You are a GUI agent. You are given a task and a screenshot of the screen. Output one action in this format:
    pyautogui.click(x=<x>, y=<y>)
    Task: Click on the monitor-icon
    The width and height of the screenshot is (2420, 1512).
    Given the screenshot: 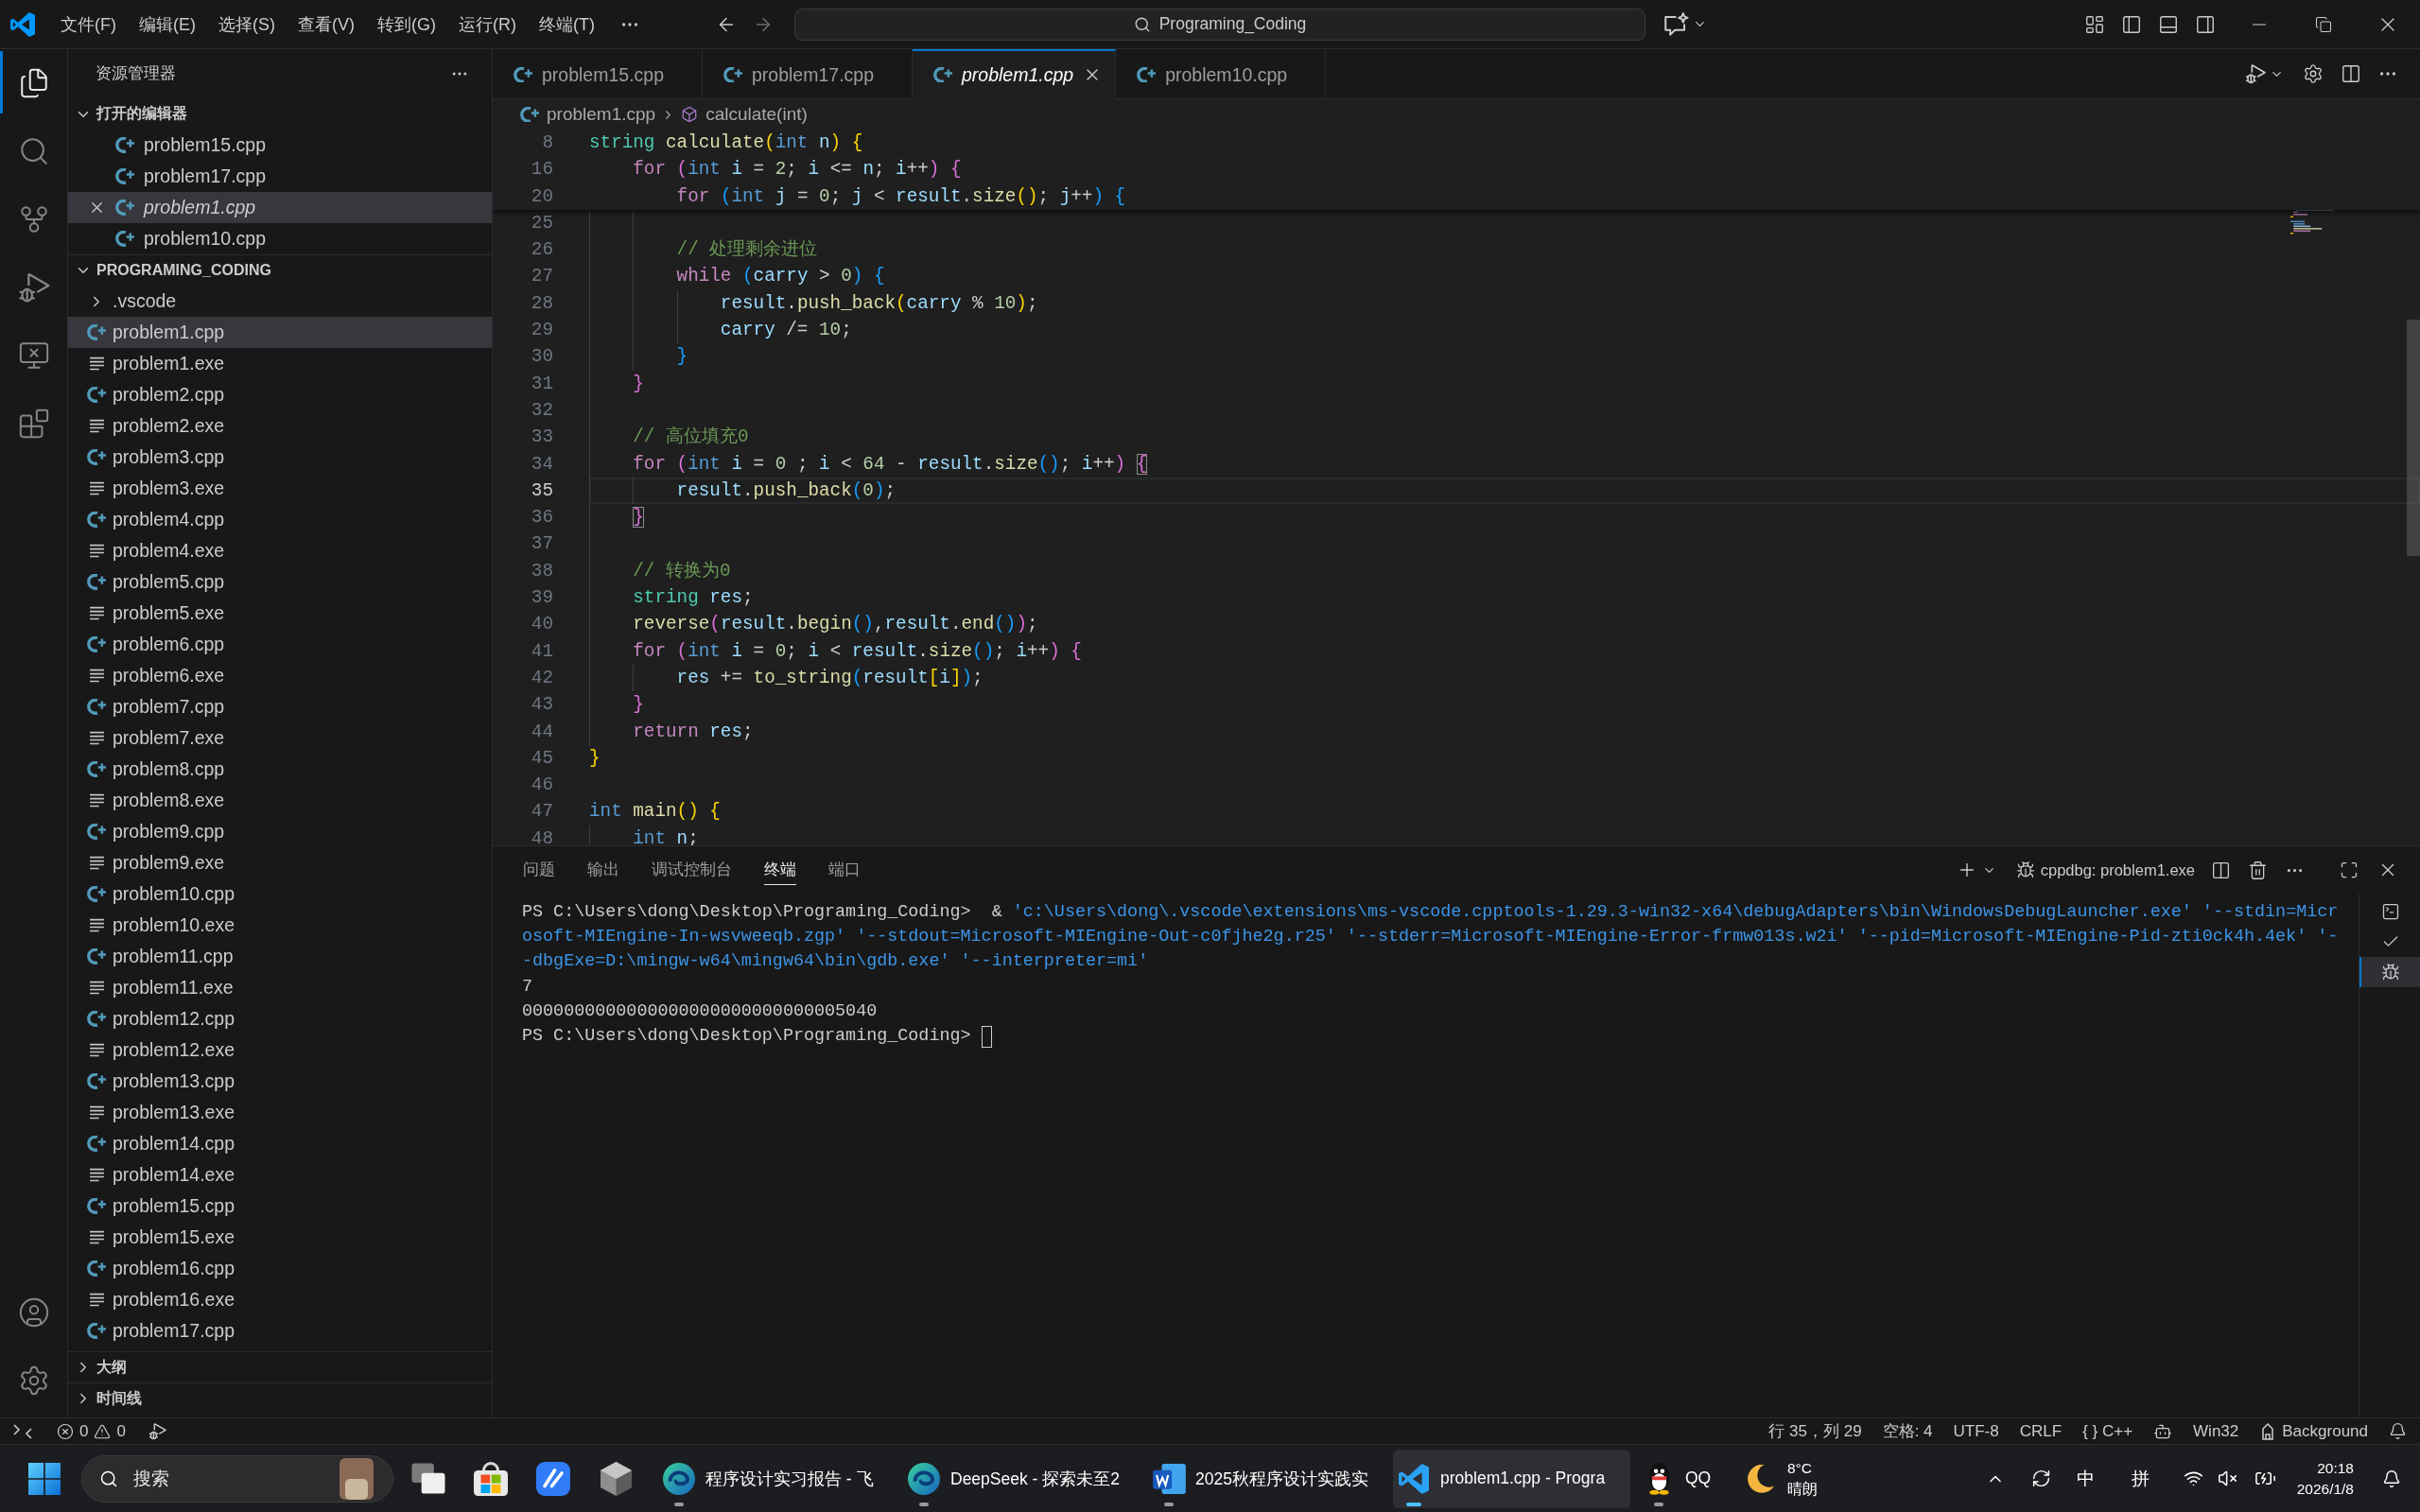 What is the action you would take?
    pyautogui.click(x=33, y=356)
    